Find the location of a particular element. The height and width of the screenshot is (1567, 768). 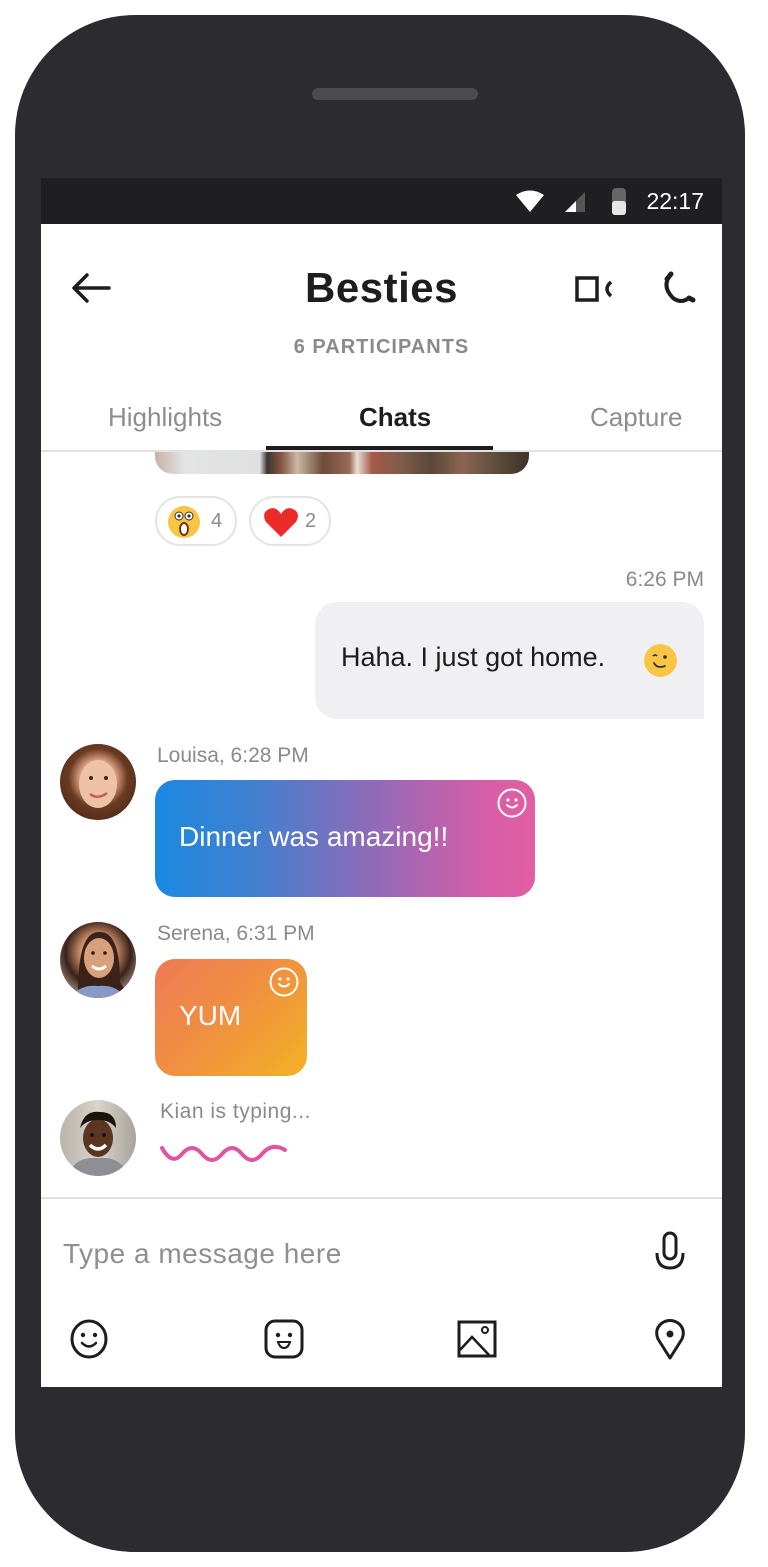

cell-signal-icon is located at coordinates (575, 202).